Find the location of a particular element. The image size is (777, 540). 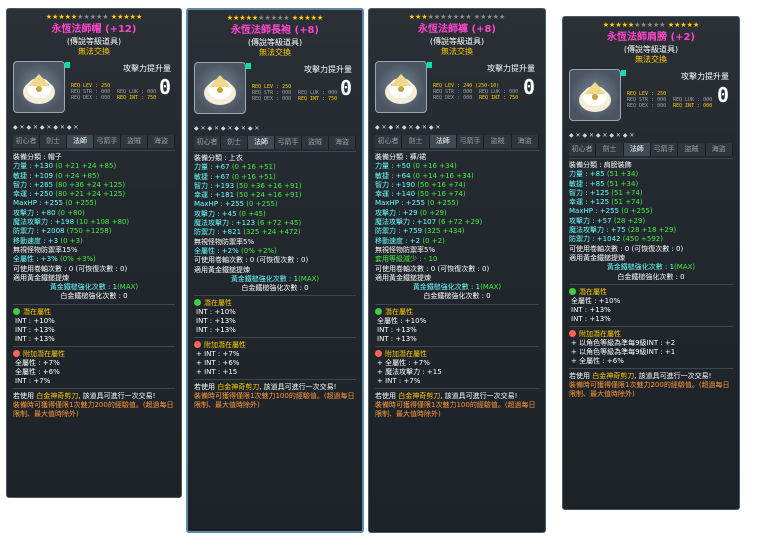

stat-line: 力量 : +67 (0 +16 +51) is located at coordinates (235, 167).